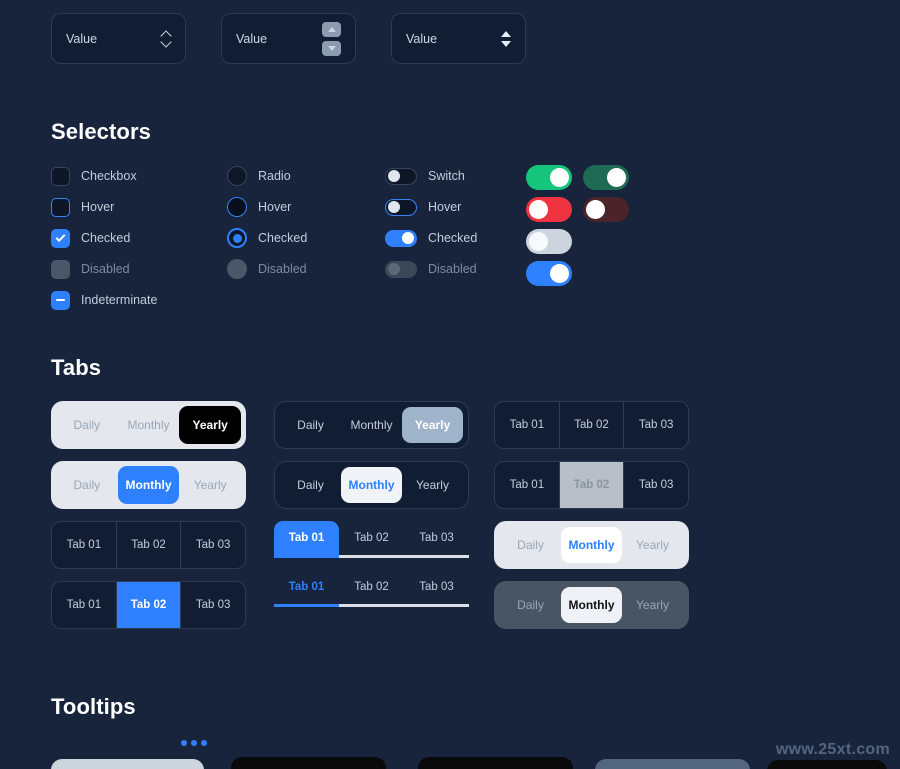 This screenshot has width=900, height=769. What do you see at coordinates (104, 300) in the screenshot?
I see `checkbox-indeterminate-row: Indeterminate` at bounding box center [104, 300].